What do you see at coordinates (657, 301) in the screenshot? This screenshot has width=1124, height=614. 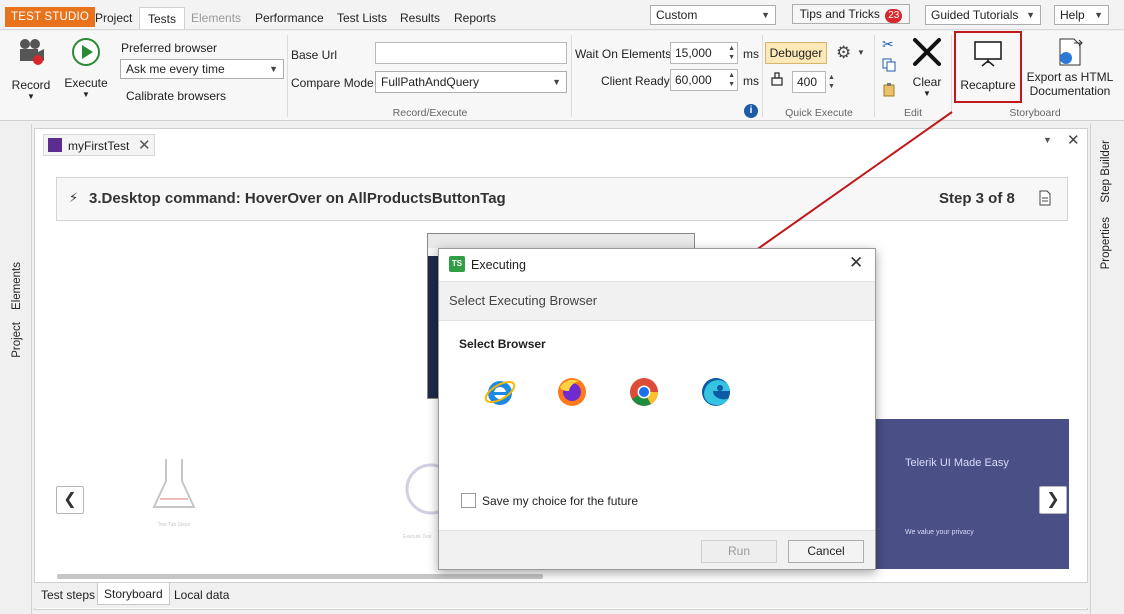 I see `dialog-subtitle-bar: Select Executing Browser` at bounding box center [657, 301].